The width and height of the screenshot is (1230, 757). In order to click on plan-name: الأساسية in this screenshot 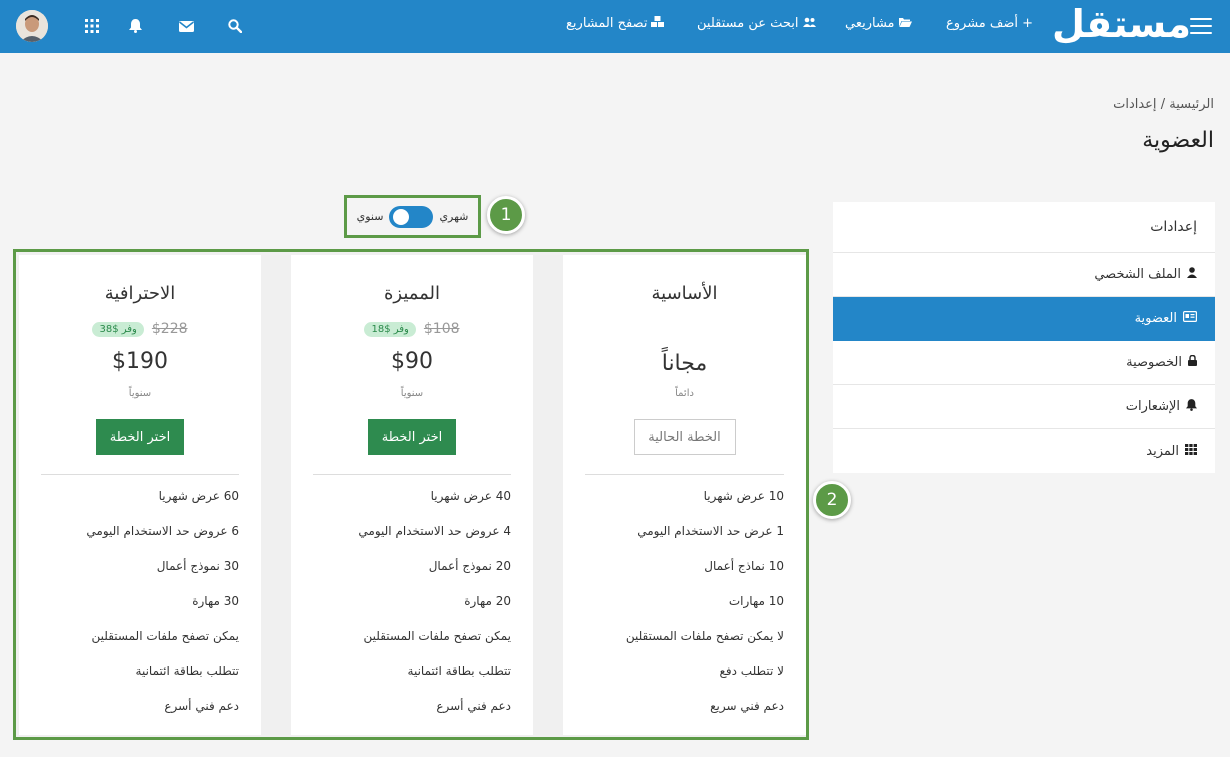, I will do `click(684, 293)`.